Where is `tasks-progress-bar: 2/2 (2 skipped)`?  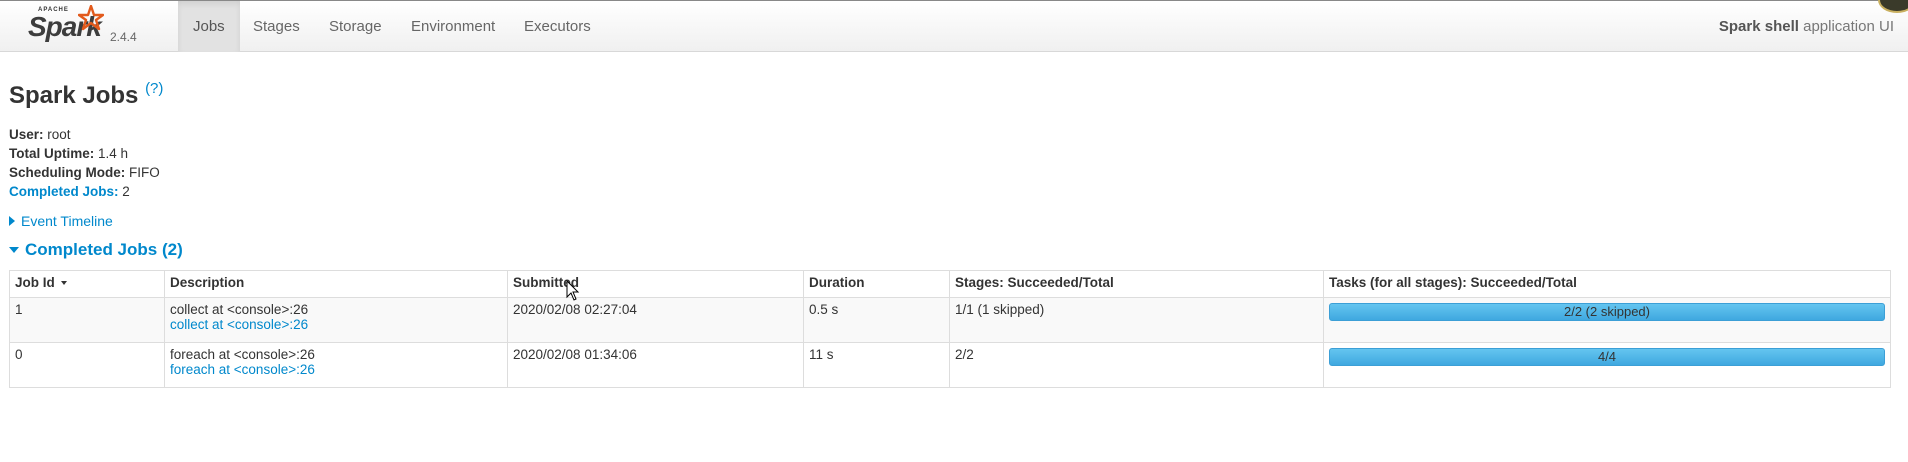 tasks-progress-bar: 2/2 (2 skipped) is located at coordinates (1607, 312).